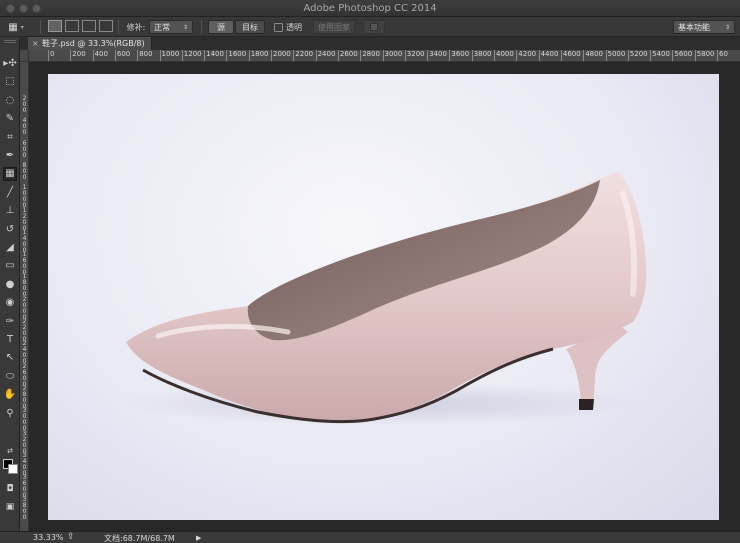  I want to click on stamp-icon: ⊥, so click(10, 211).